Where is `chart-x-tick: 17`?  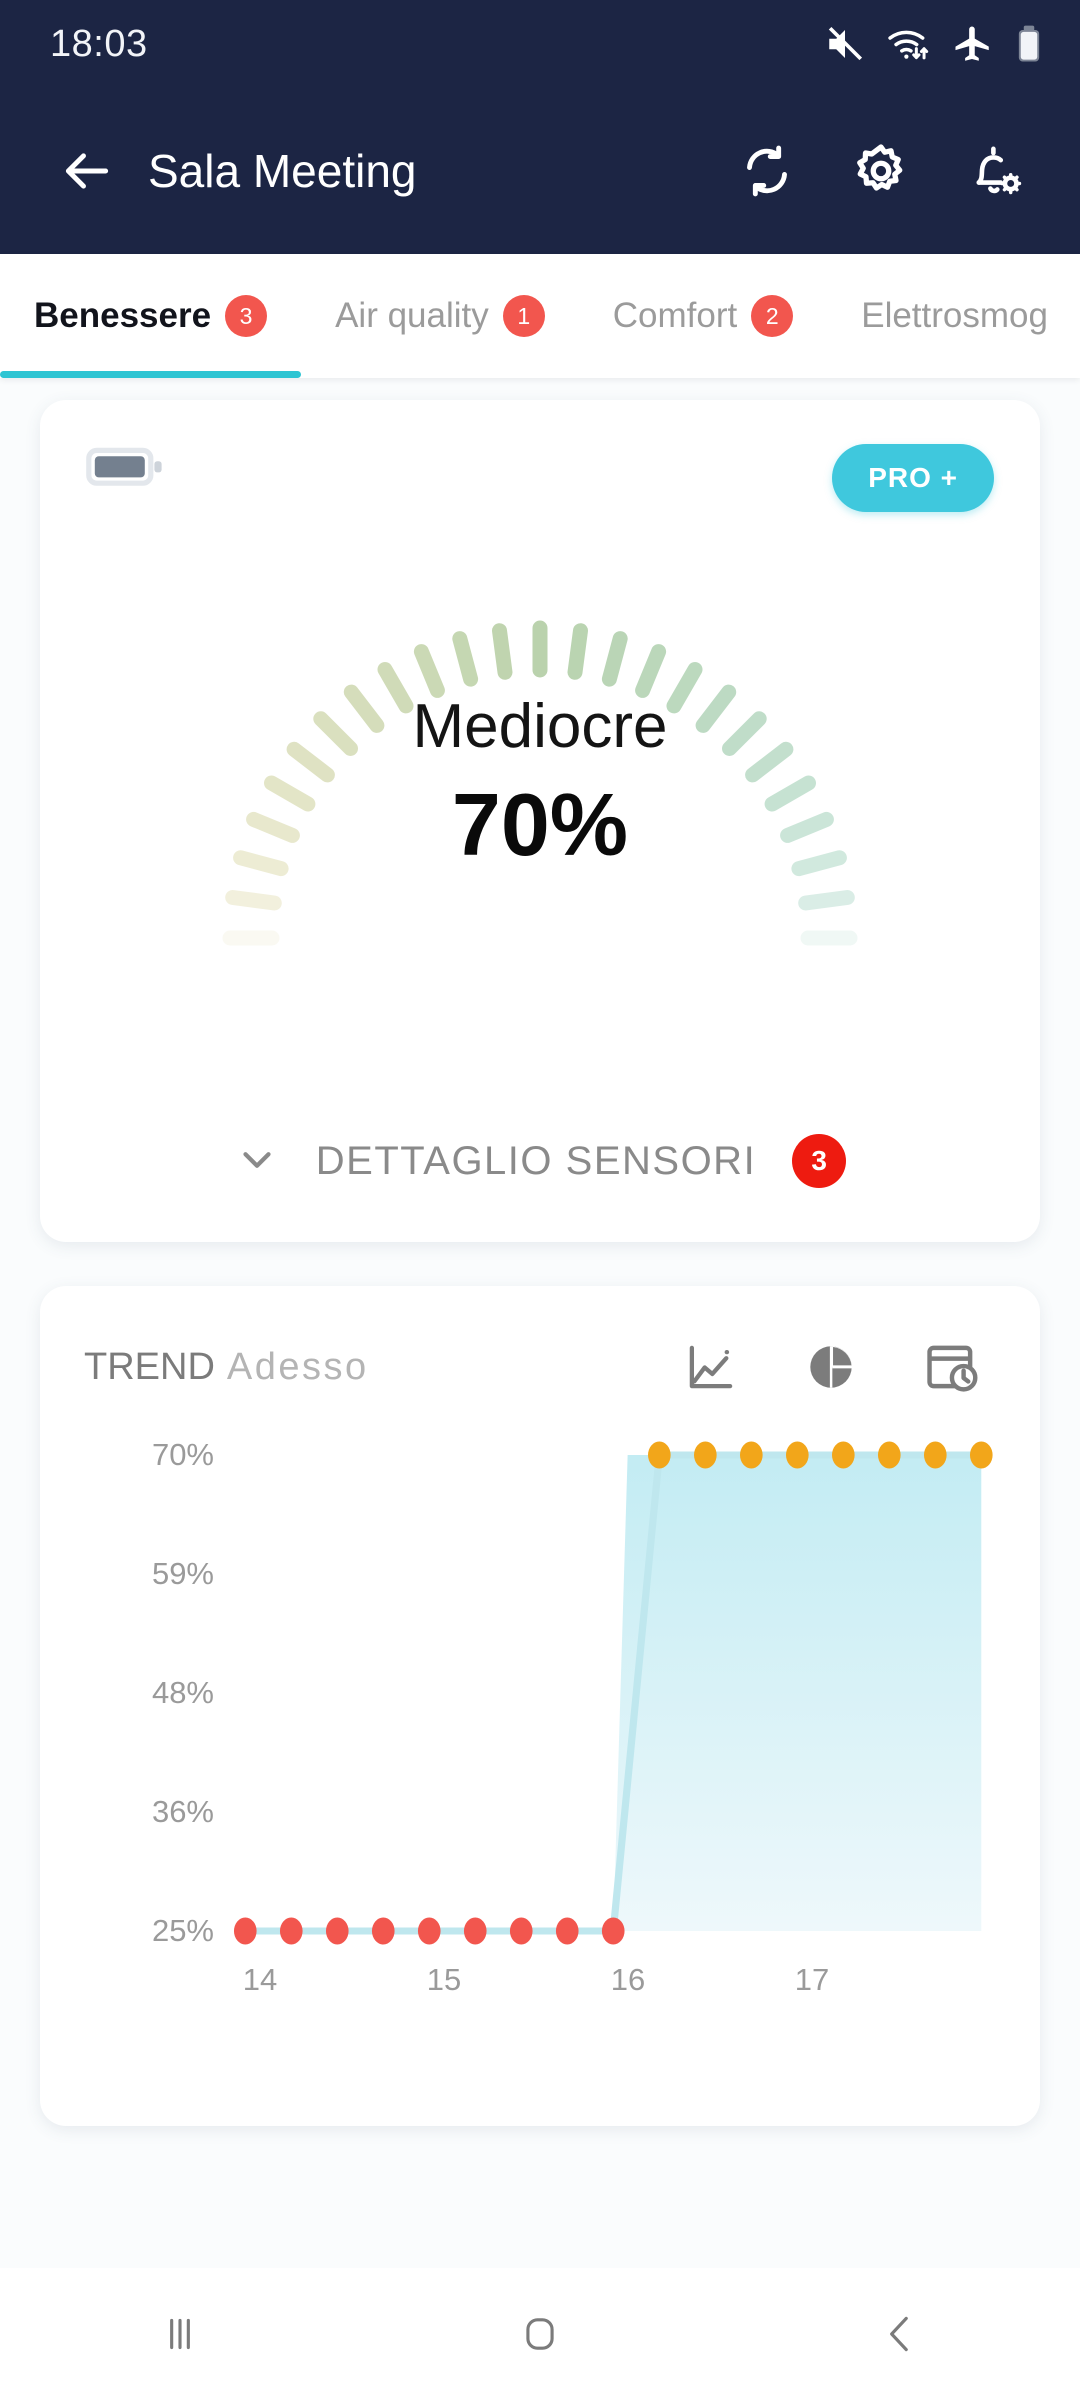 chart-x-tick: 17 is located at coordinates (812, 1979).